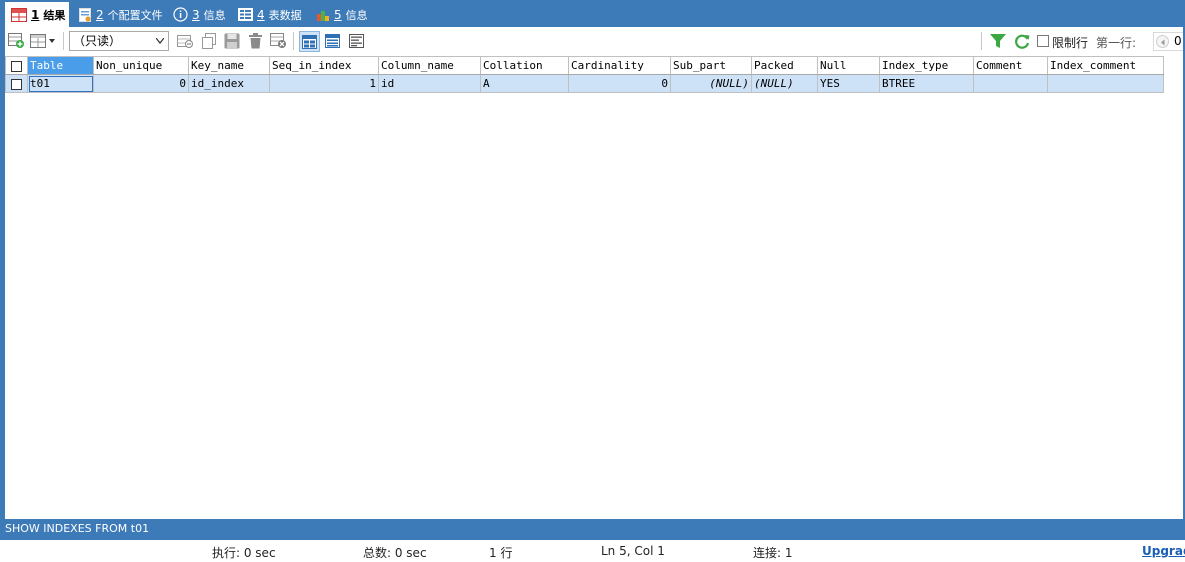 Image resolution: width=1185 pixels, height=562 pixels. What do you see at coordinates (1043, 41) in the screenshot?
I see `limit-rows-checkbox` at bounding box center [1043, 41].